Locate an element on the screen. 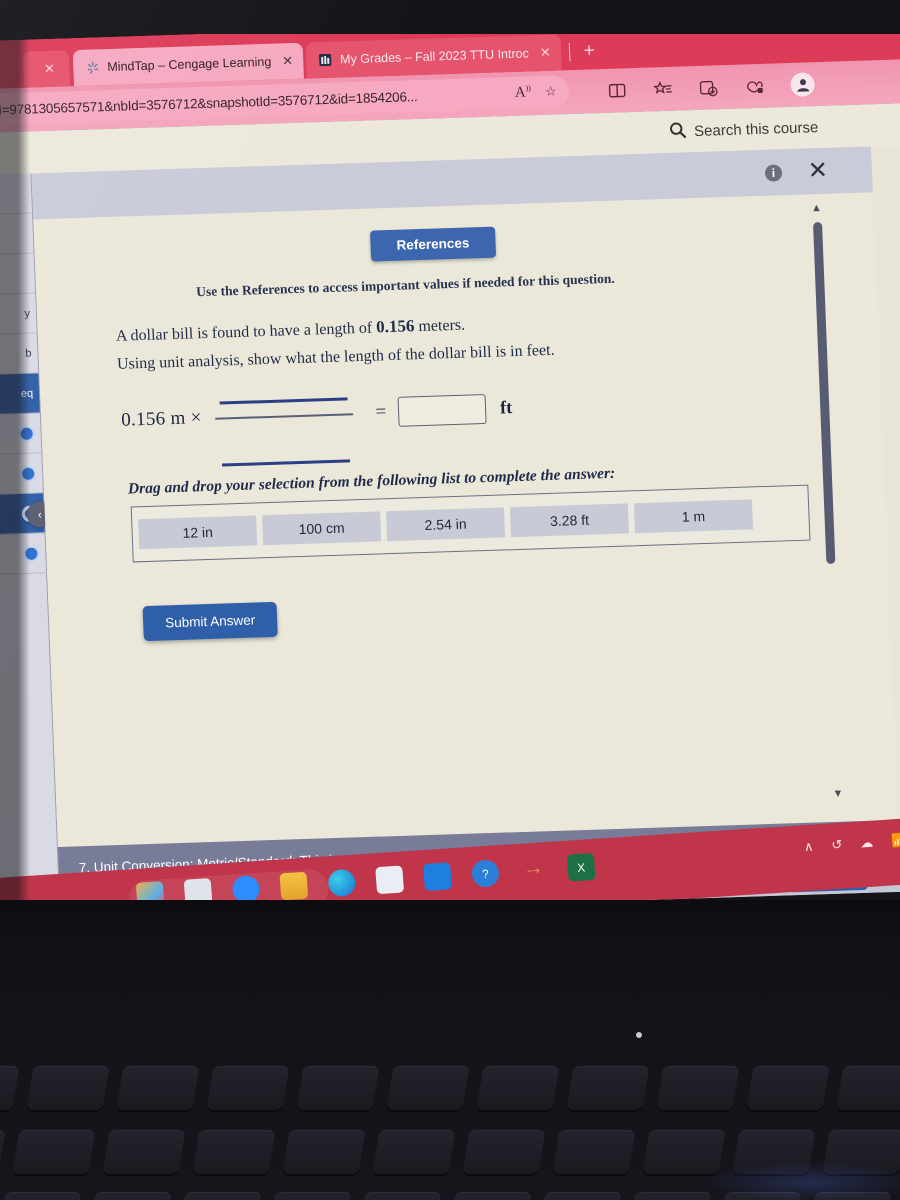 Image resolution: width=900 pixels, height=1200 pixels. sidebar-item-label: y is located at coordinates (27, 313).